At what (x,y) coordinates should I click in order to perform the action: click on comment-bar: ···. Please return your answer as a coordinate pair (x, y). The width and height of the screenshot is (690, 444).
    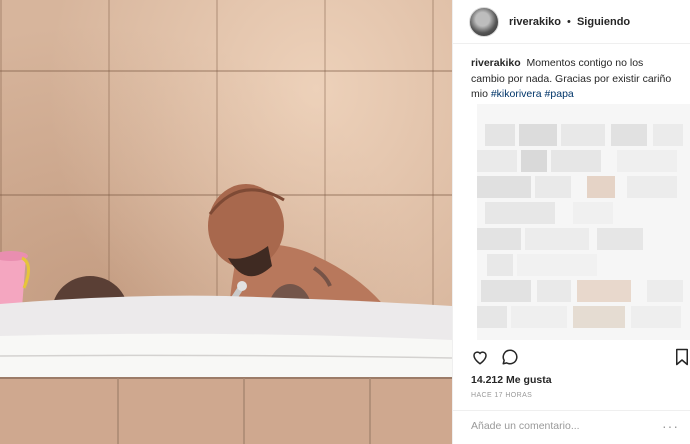
    Looking at the image, I should click on (571, 427).